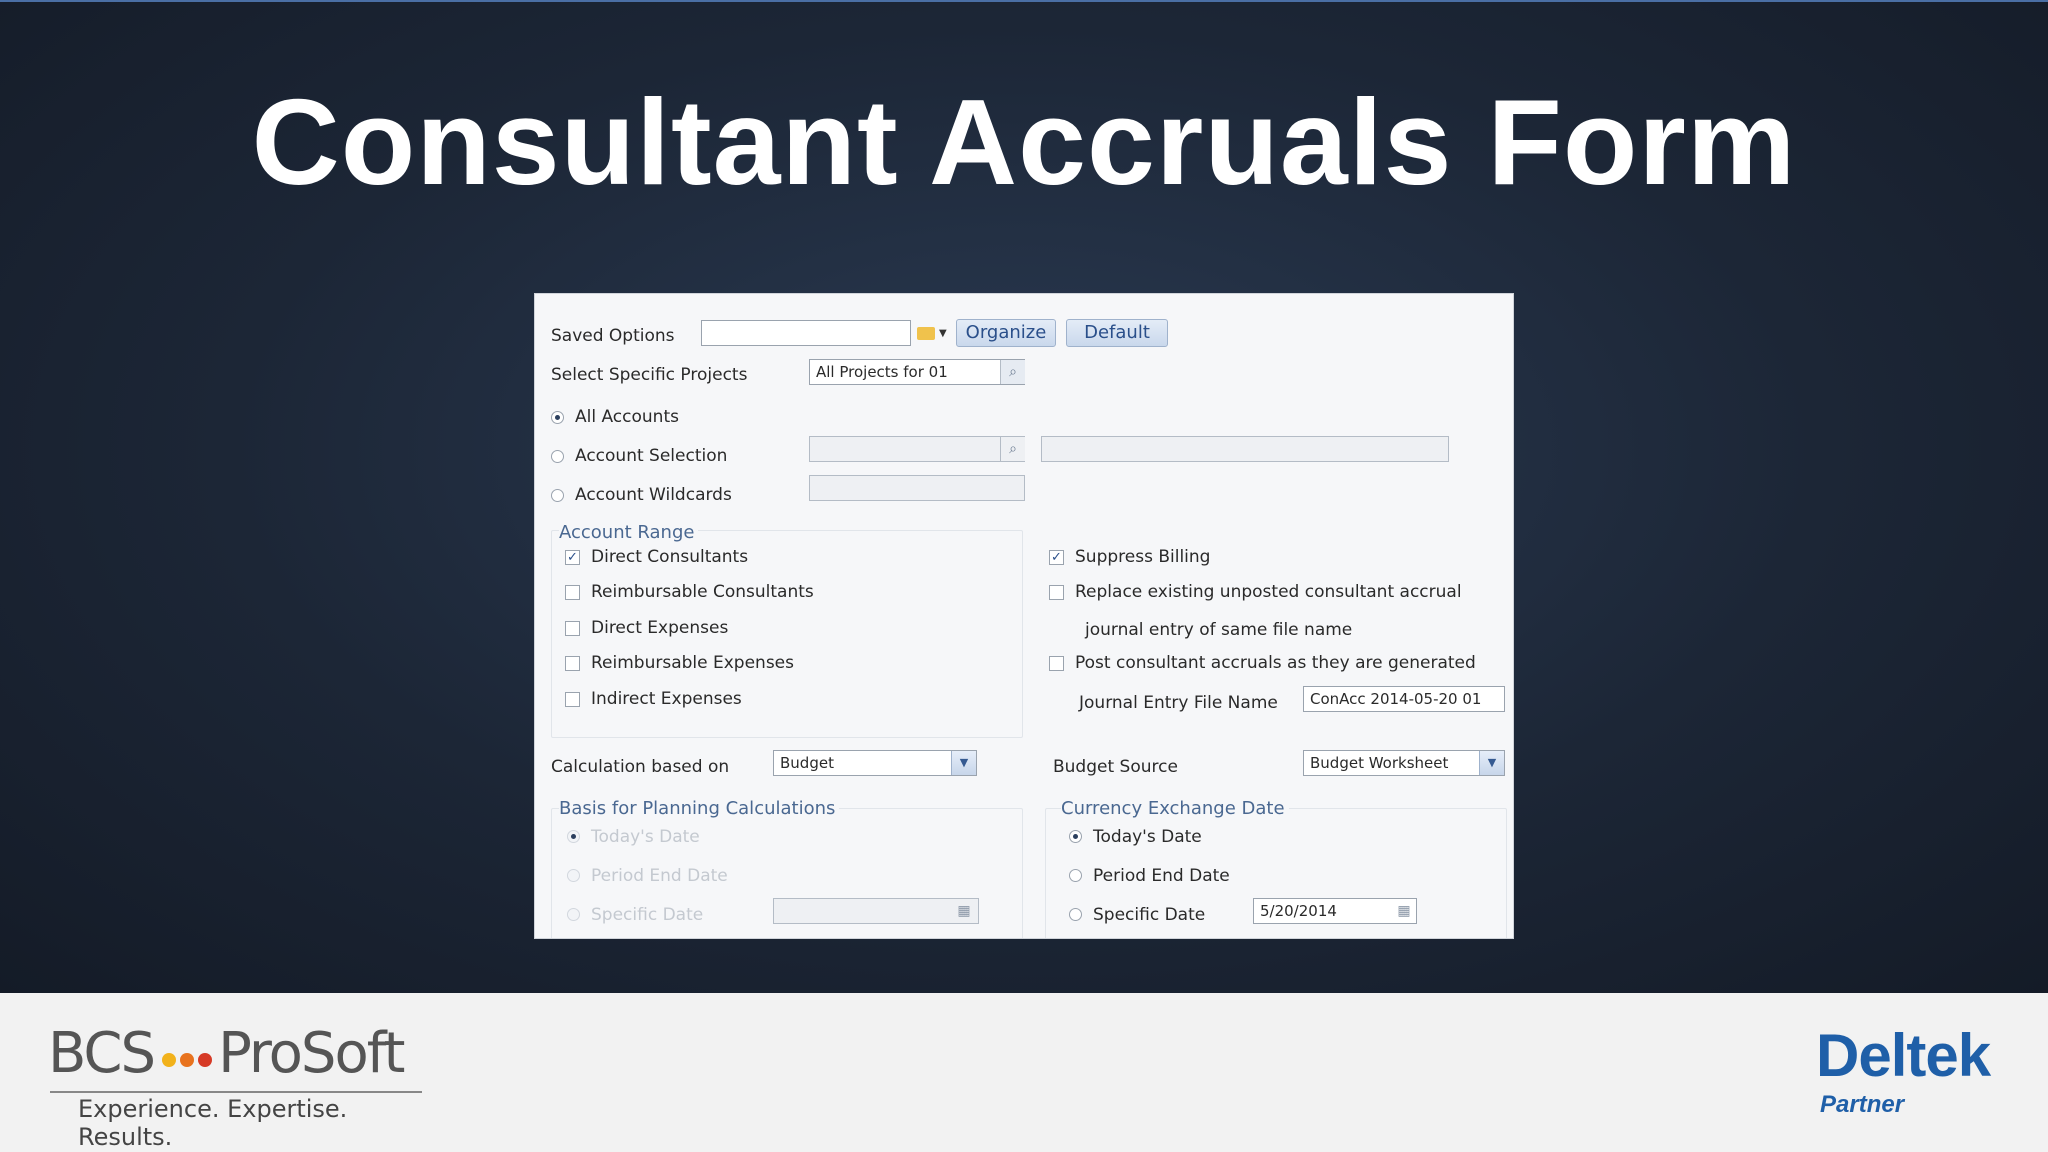 Image resolution: width=2048 pixels, height=1152 pixels. I want to click on select-projects-label: Select Specific Projects, so click(649, 375).